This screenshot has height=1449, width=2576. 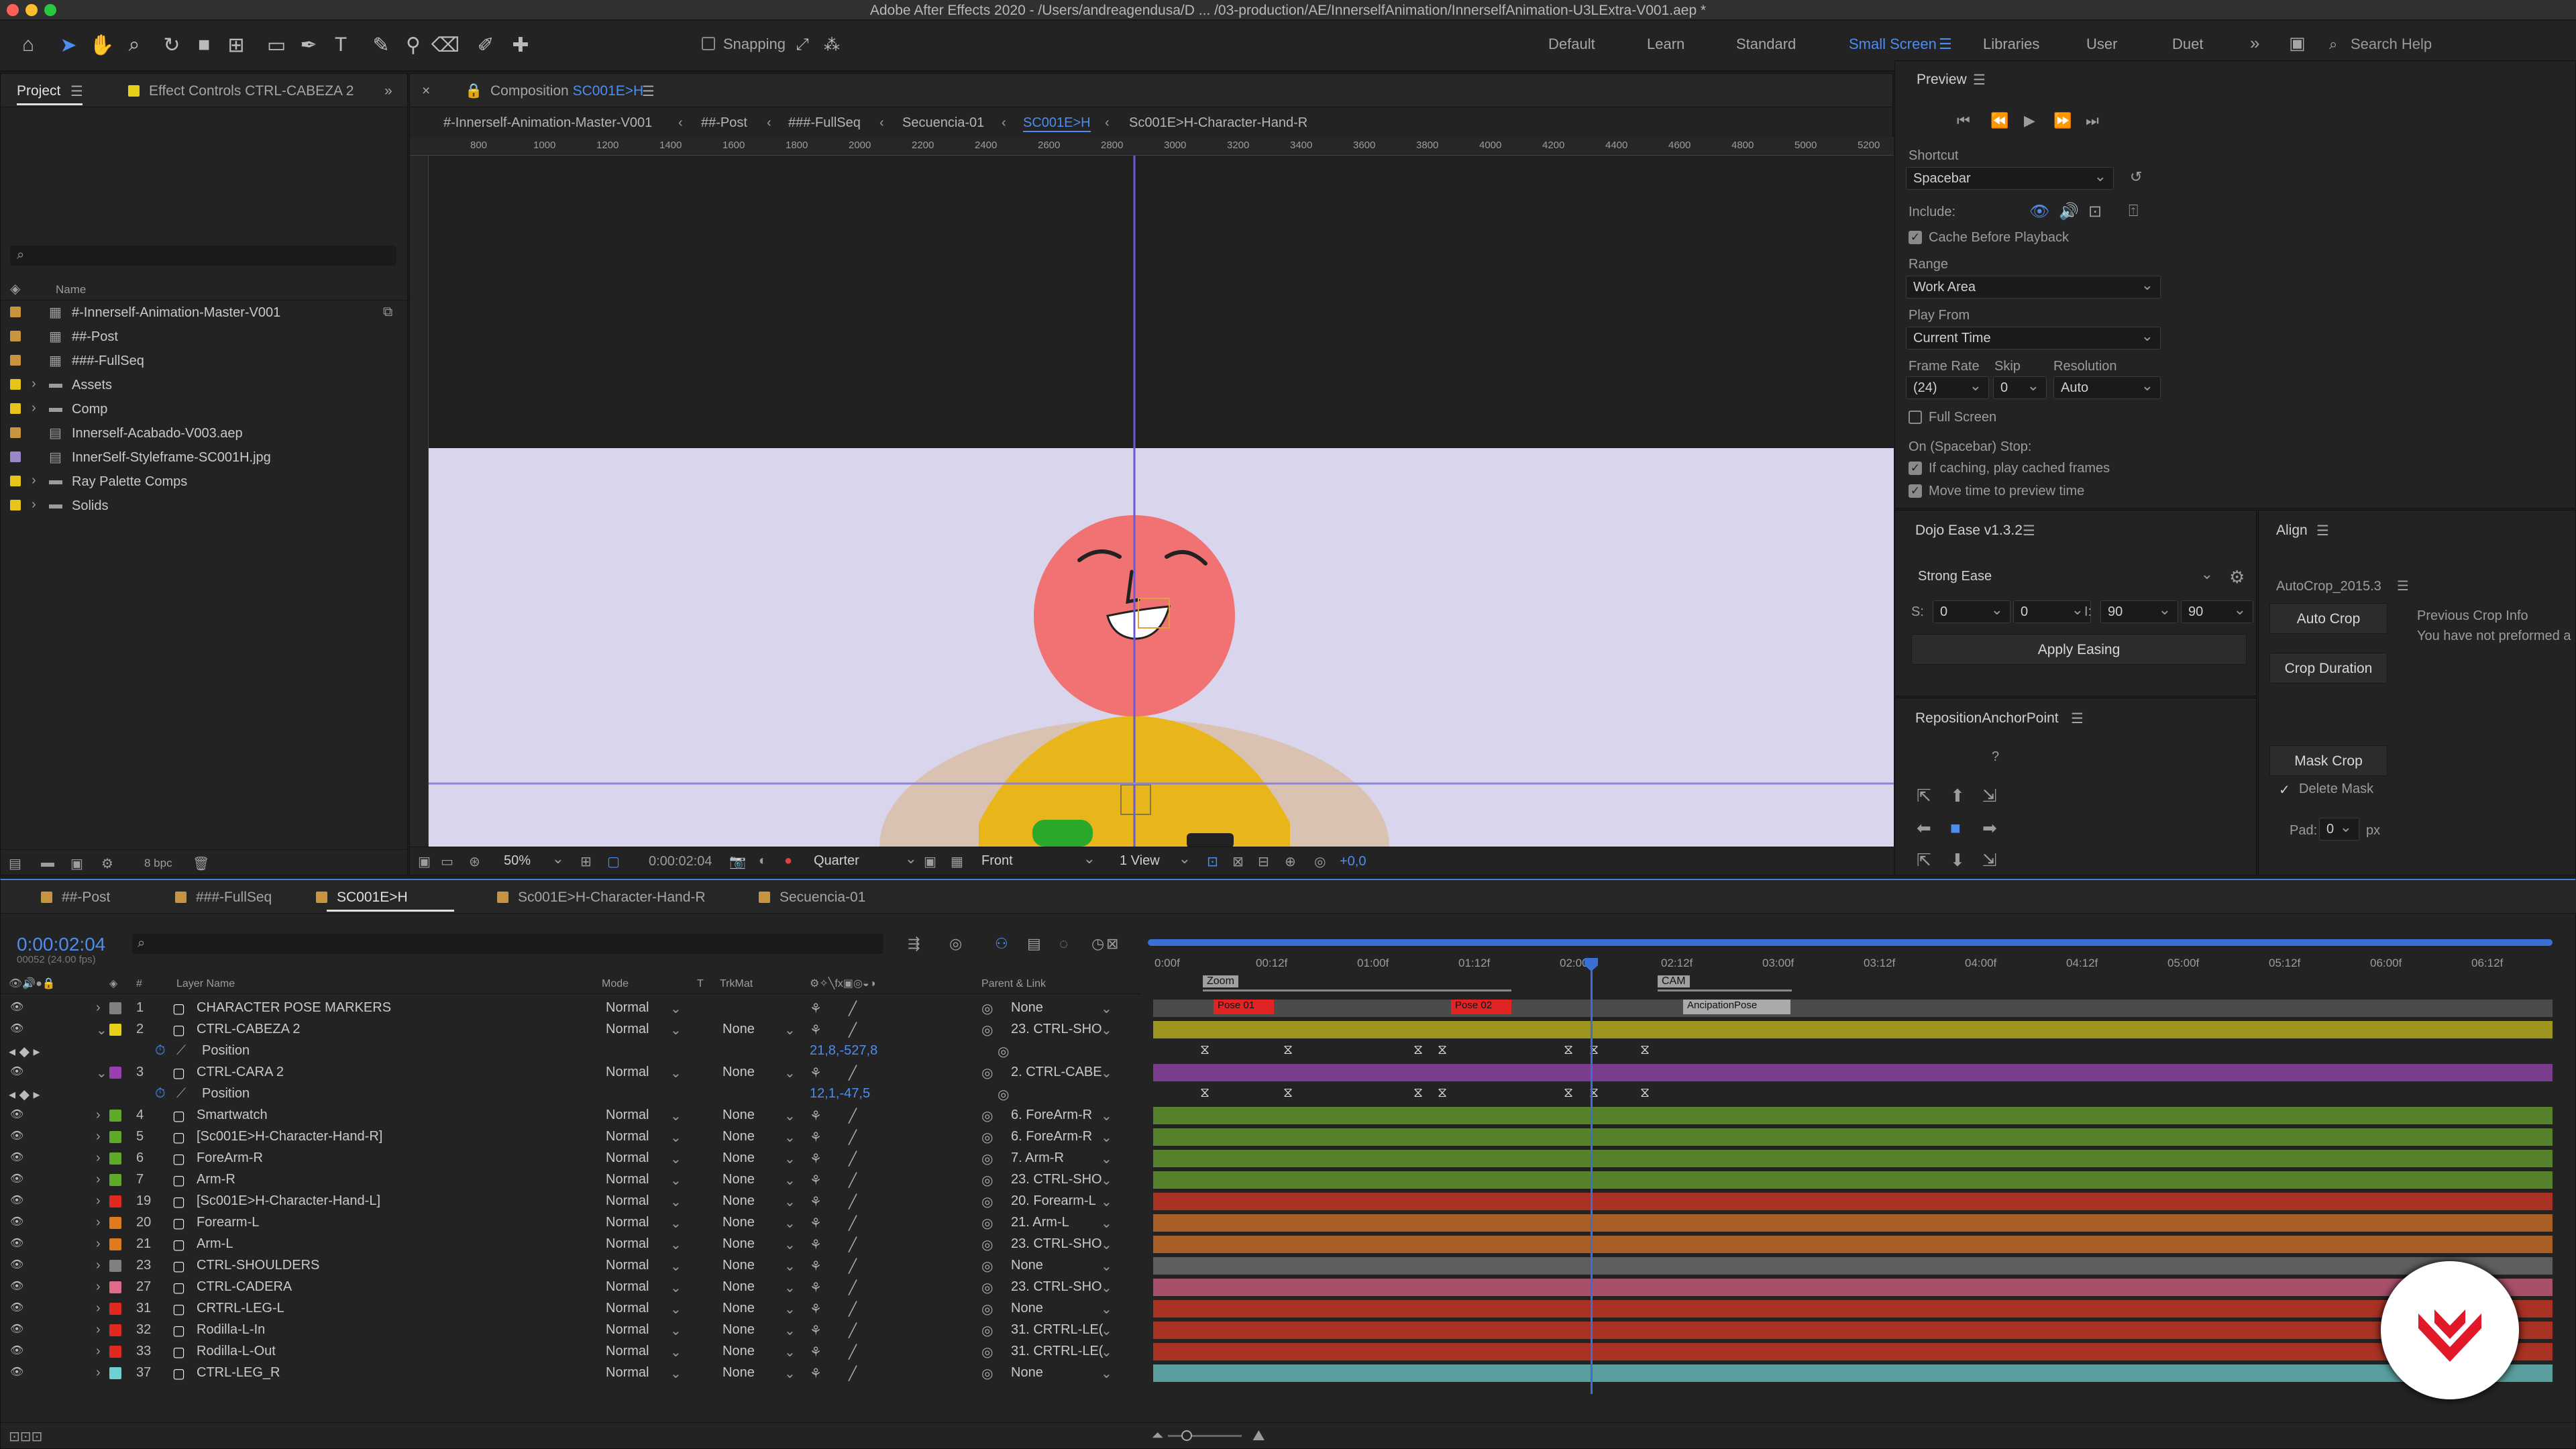 What do you see at coordinates (831, 45) in the screenshot?
I see `snap-feature-icon: ⁂` at bounding box center [831, 45].